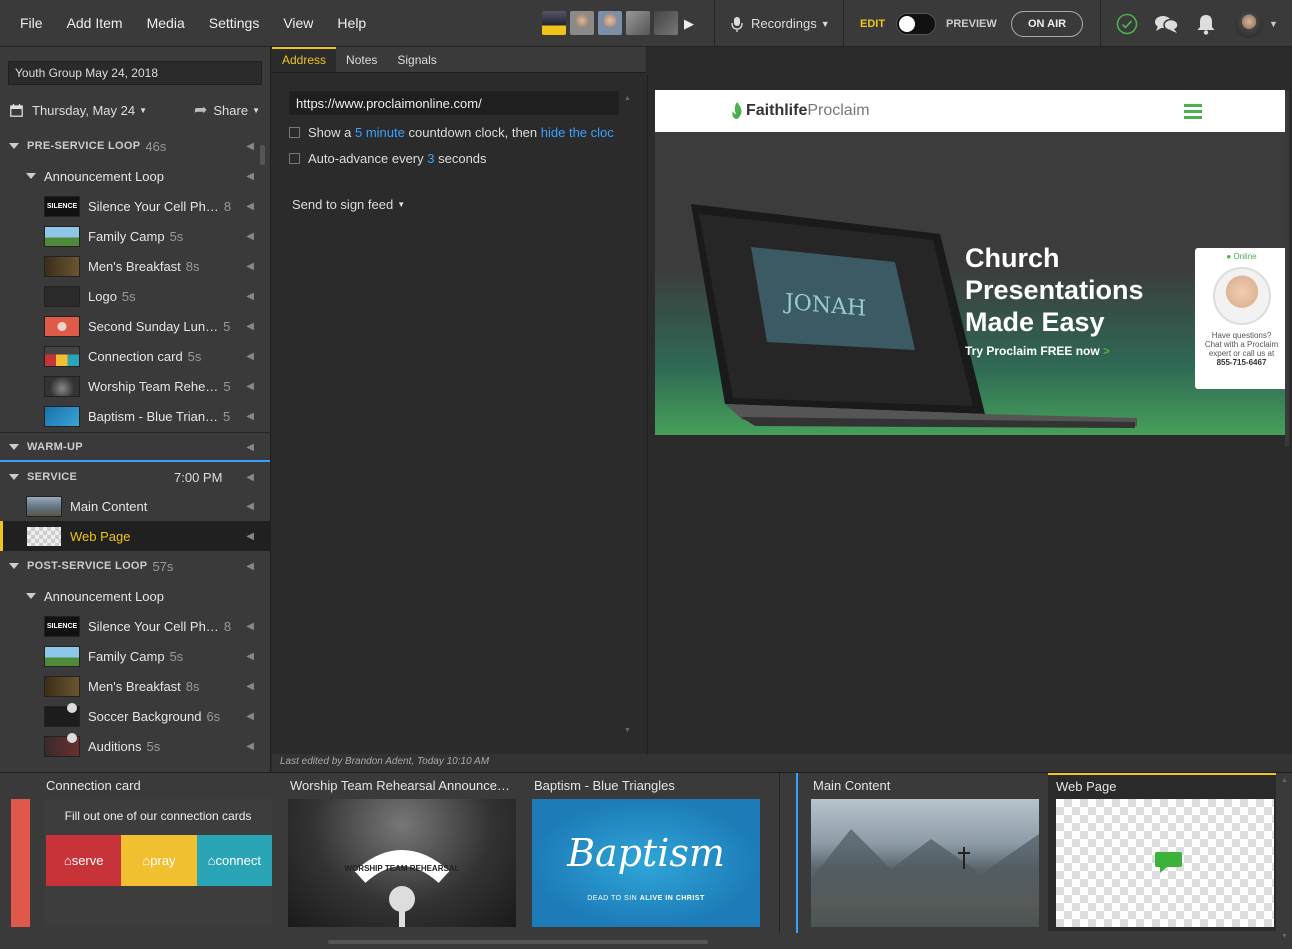 The image size is (1292, 949). What do you see at coordinates (31, 23) in the screenshot?
I see `menu-file: File` at bounding box center [31, 23].